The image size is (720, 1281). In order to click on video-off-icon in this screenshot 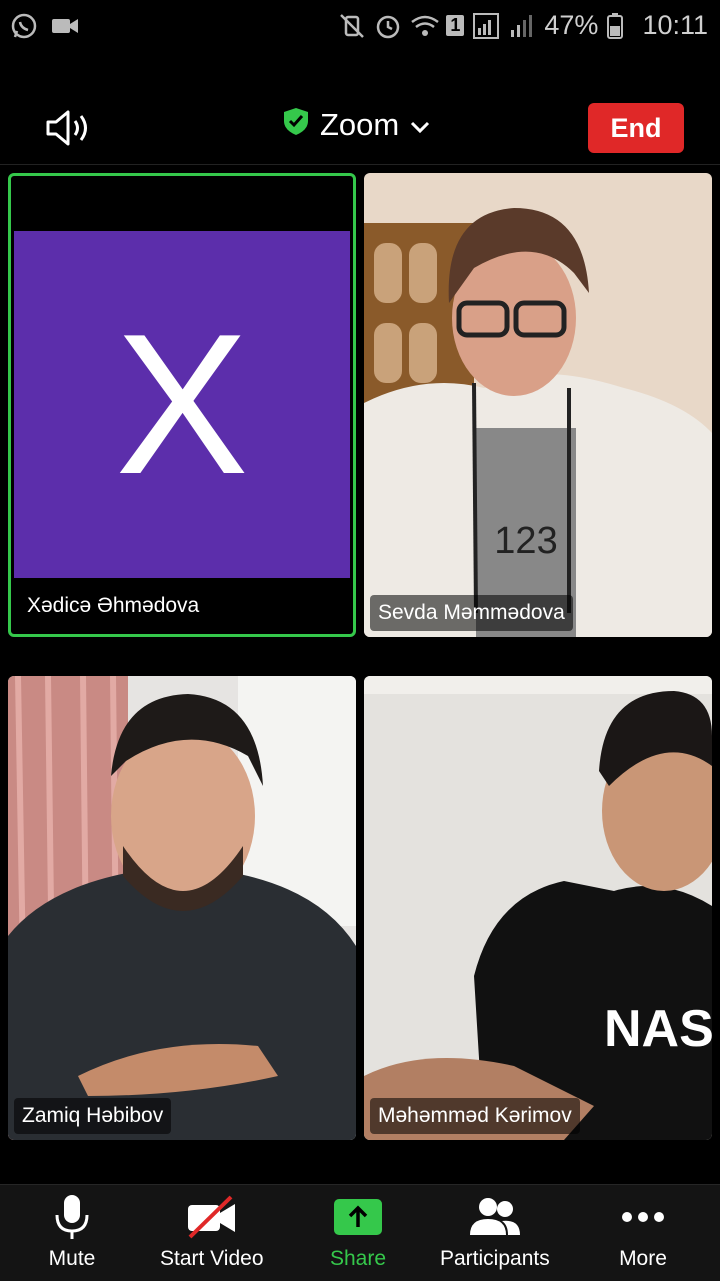, I will do `click(212, 1217)`.